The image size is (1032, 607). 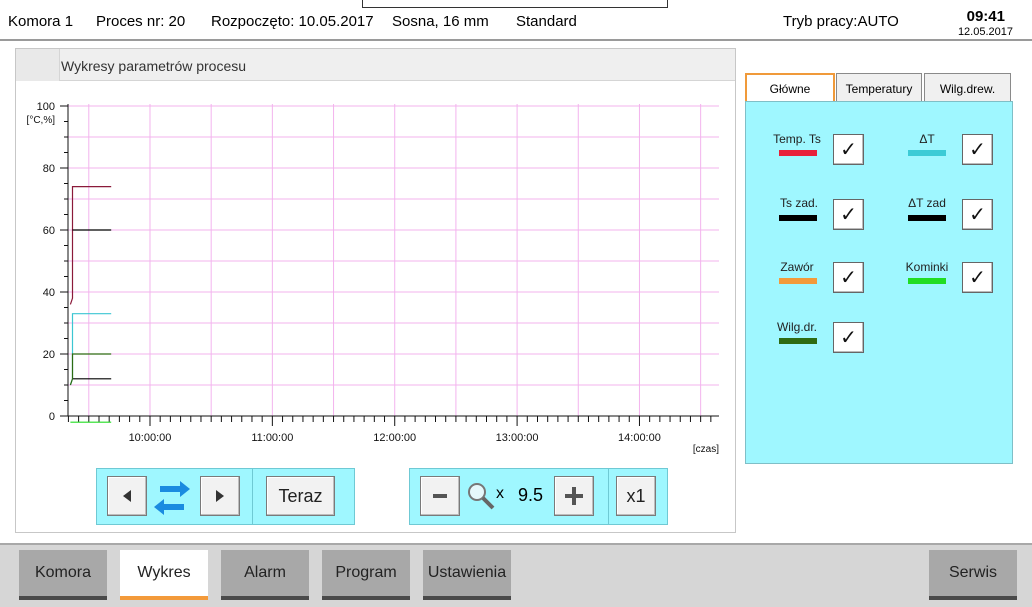 What do you see at coordinates (798, 281) in the screenshot?
I see `legend-swatch-valve` at bounding box center [798, 281].